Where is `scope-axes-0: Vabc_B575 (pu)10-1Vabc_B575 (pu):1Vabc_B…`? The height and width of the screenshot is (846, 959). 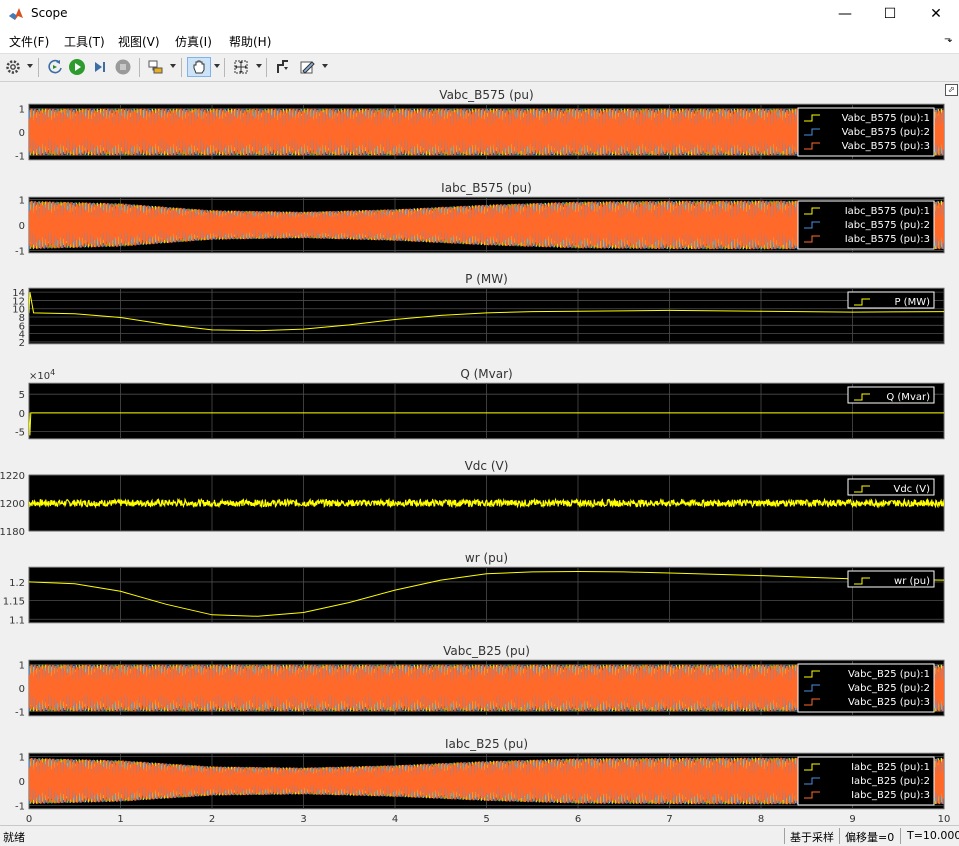
scope-axes-0: Vabc_B575 (pu)10-1Vabc_B575 (pu):1Vabc_B… is located at coordinates (480, 125).